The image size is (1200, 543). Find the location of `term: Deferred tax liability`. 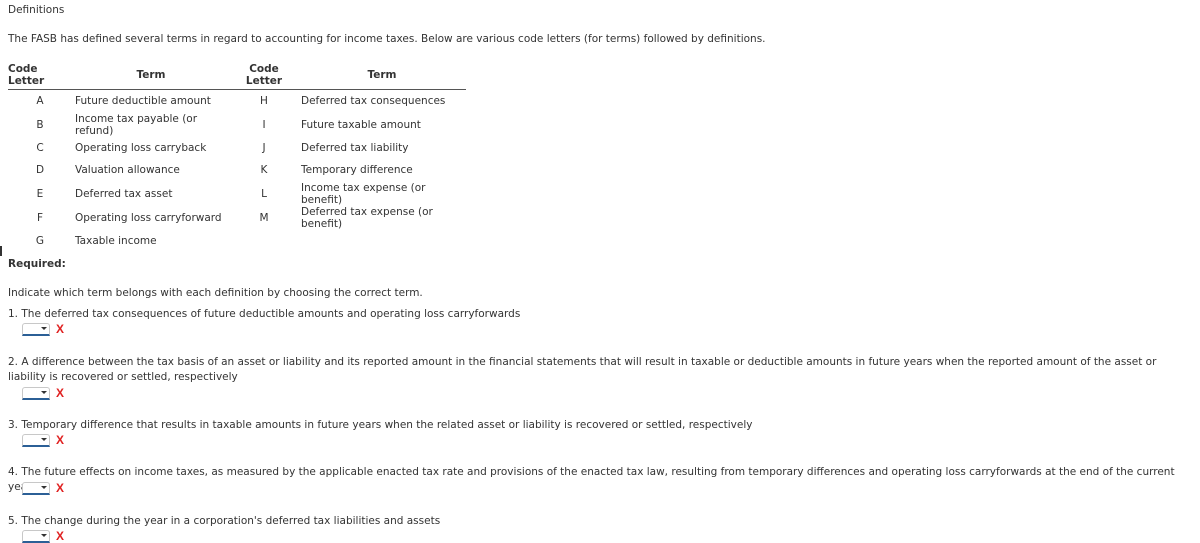

term: Deferred tax liability is located at coordinates (355, 147).